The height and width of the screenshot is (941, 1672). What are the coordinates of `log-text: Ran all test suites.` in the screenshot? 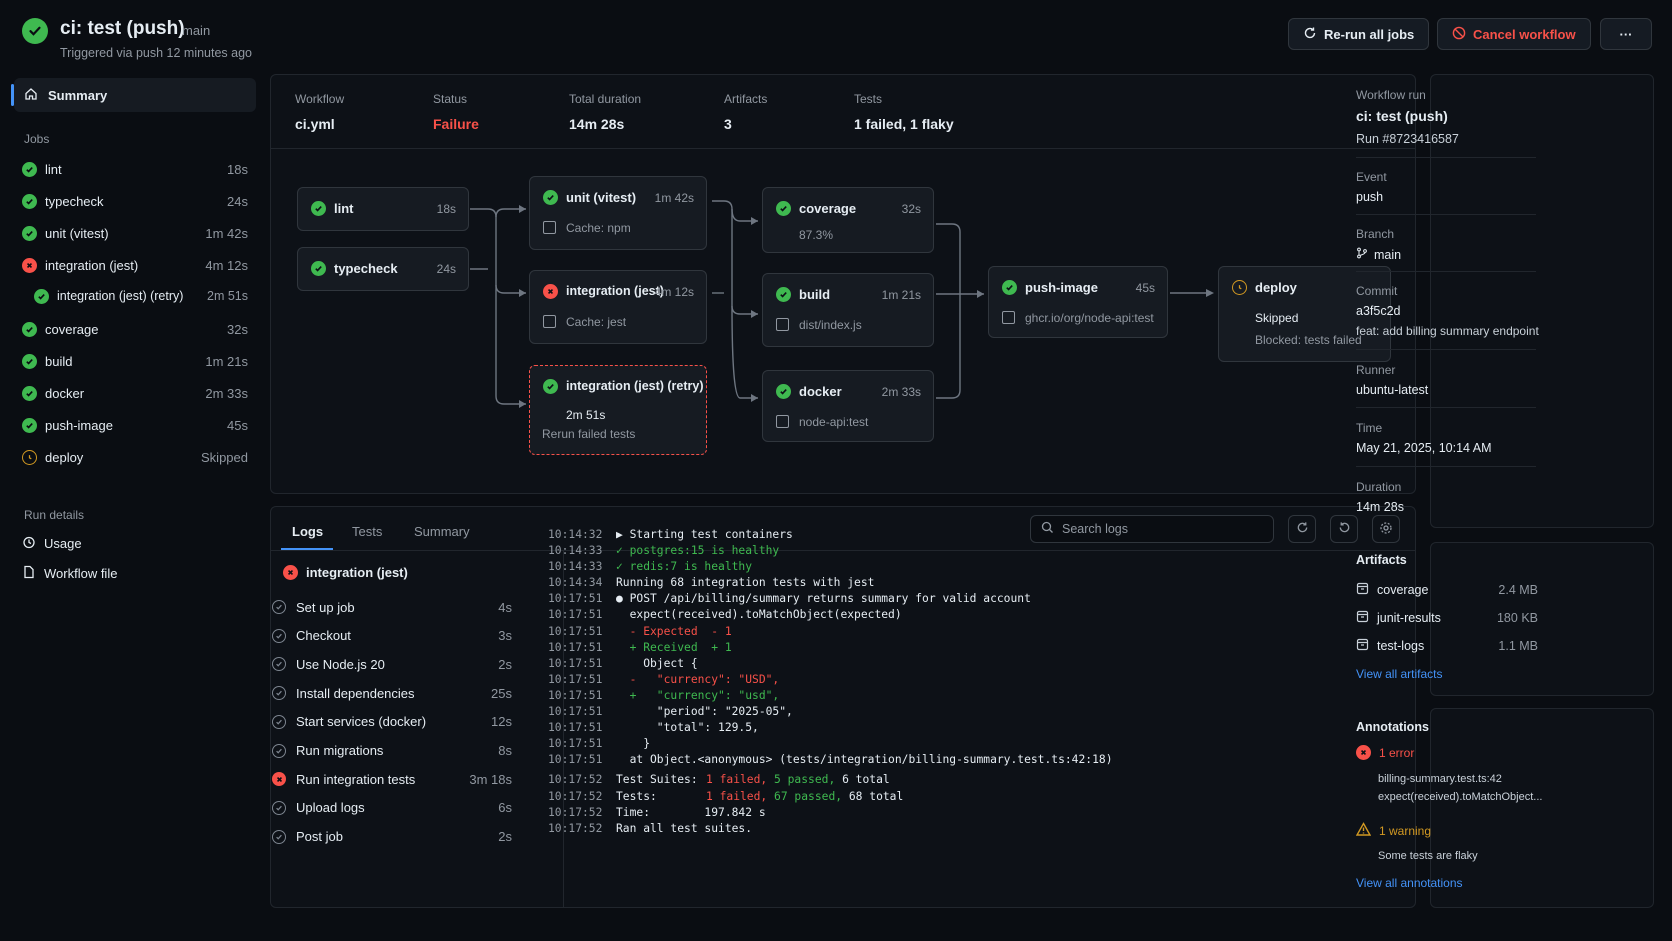 It's located at (684, 828).